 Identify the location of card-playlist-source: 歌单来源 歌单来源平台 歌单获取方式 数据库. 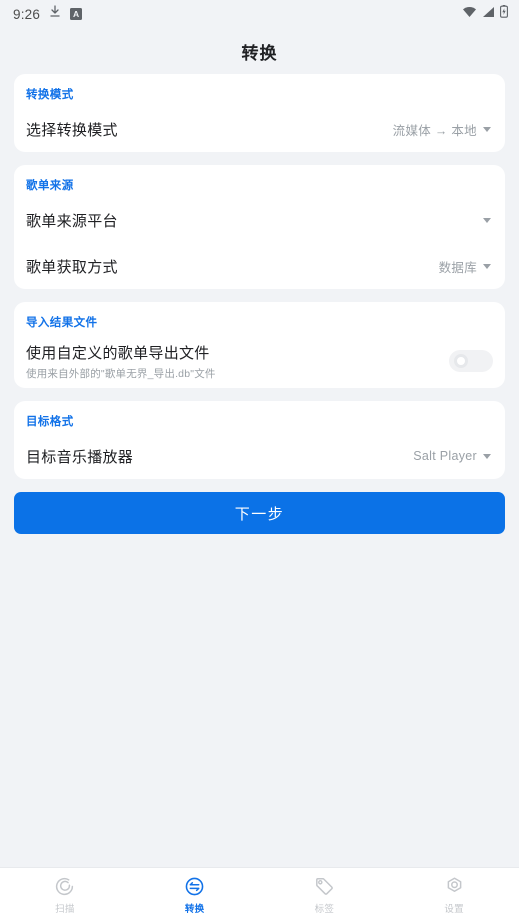
(259, 227).